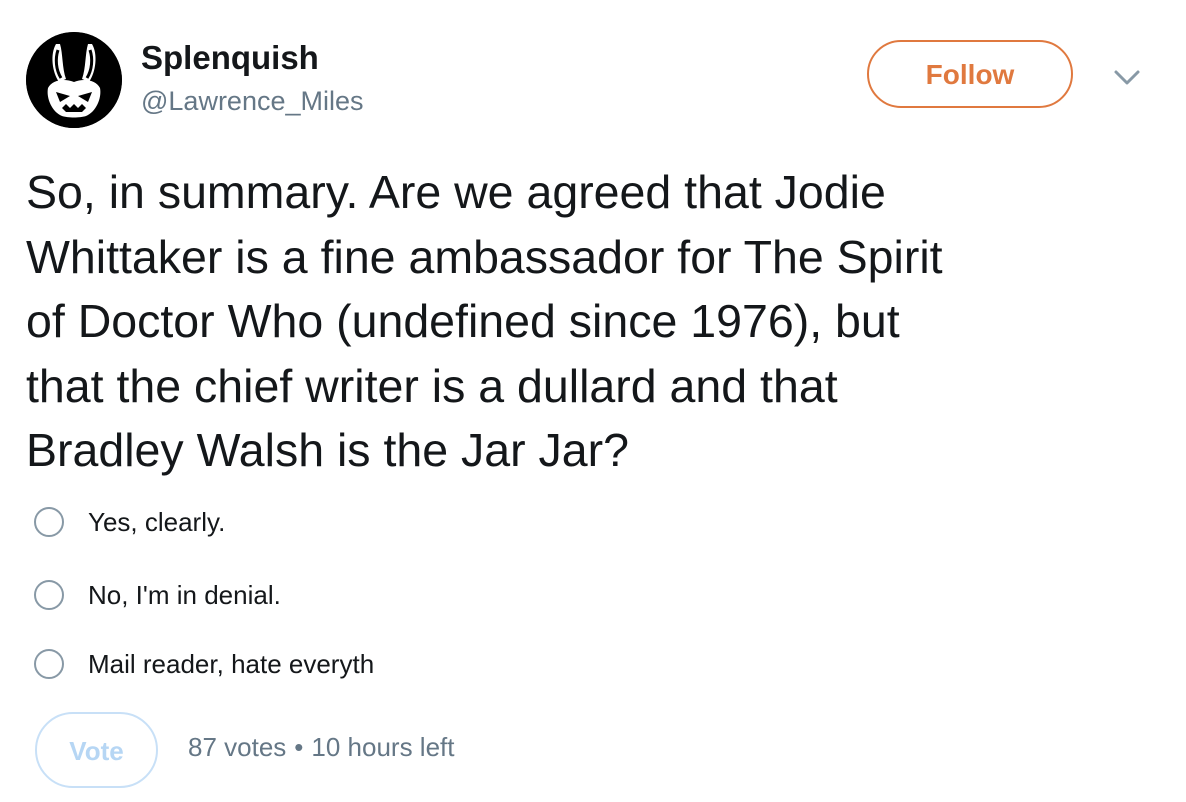 The width and height of the screenshot is (1186, 802). Describe the element at coordinates (184, 594) in the screenshot. I see `poll-option-label: No, I'm in denial.` at that location.